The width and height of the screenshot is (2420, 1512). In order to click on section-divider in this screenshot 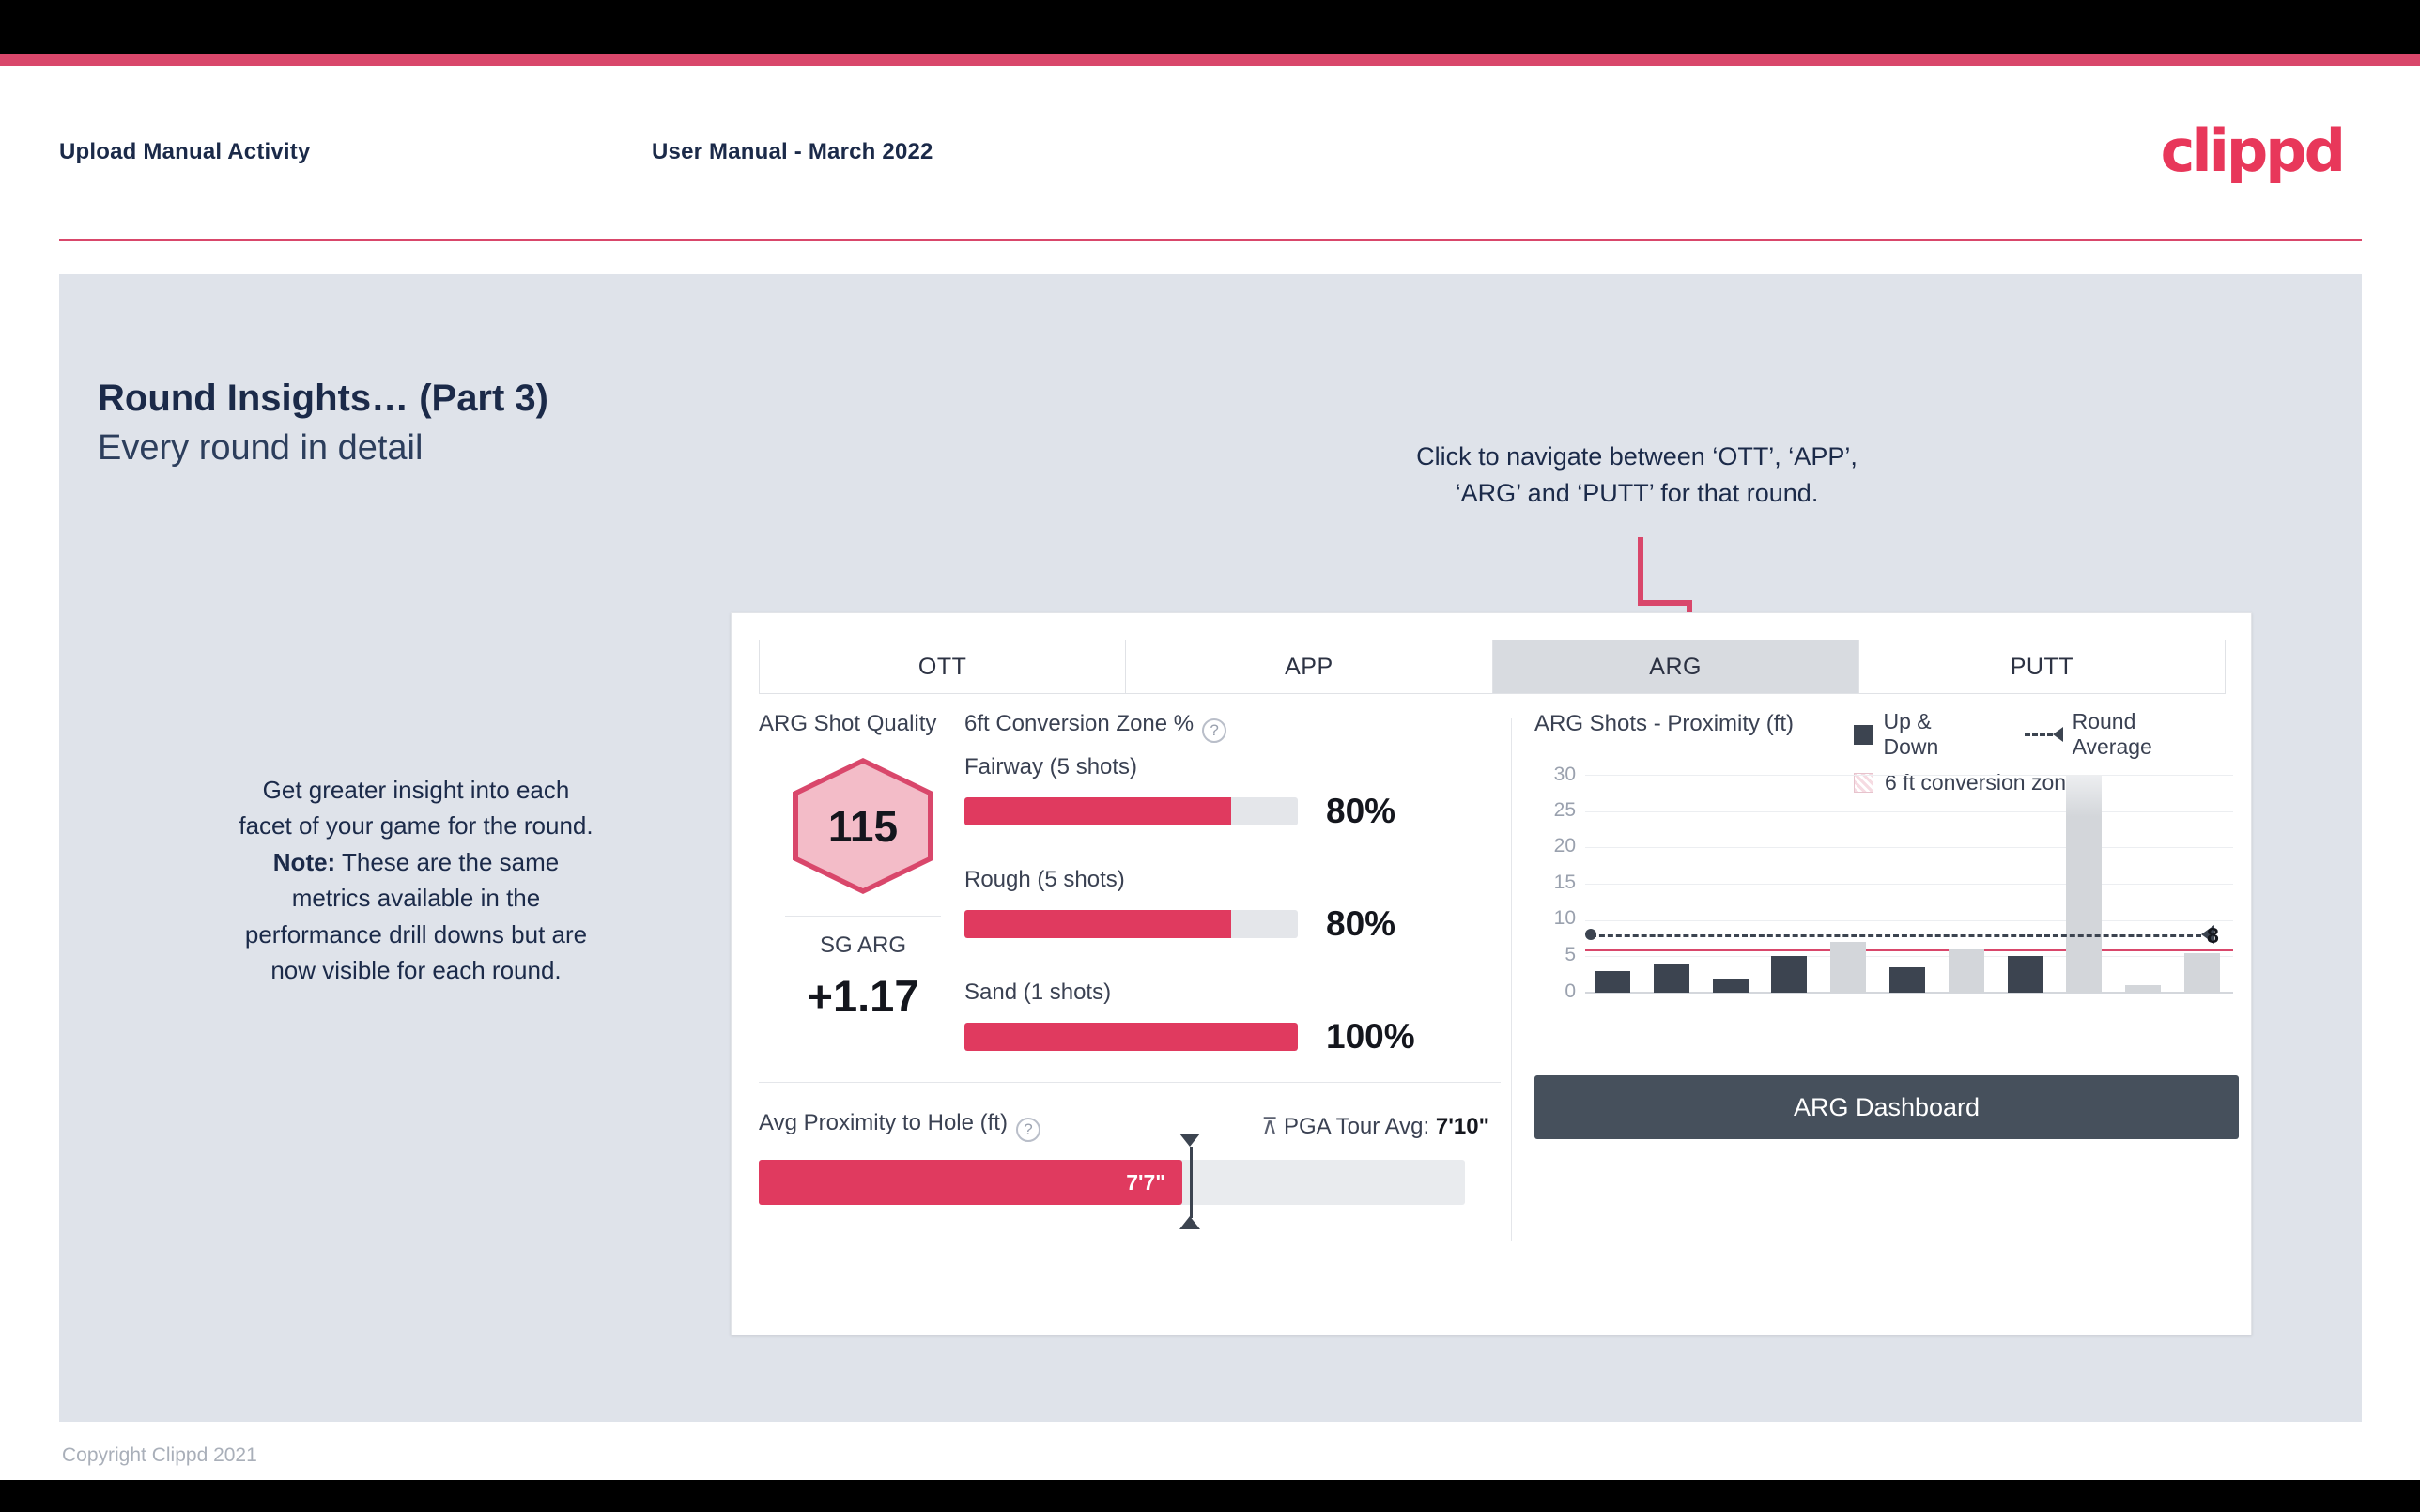, I will do `click(1130, 1083)`.